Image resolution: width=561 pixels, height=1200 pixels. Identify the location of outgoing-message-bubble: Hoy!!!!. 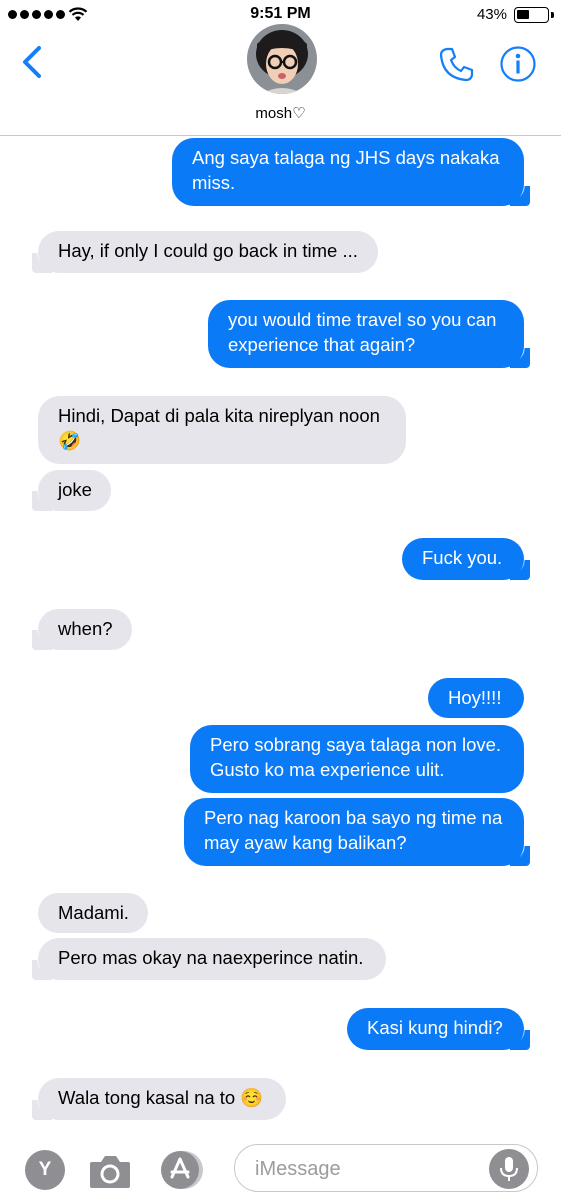
(476, 698).